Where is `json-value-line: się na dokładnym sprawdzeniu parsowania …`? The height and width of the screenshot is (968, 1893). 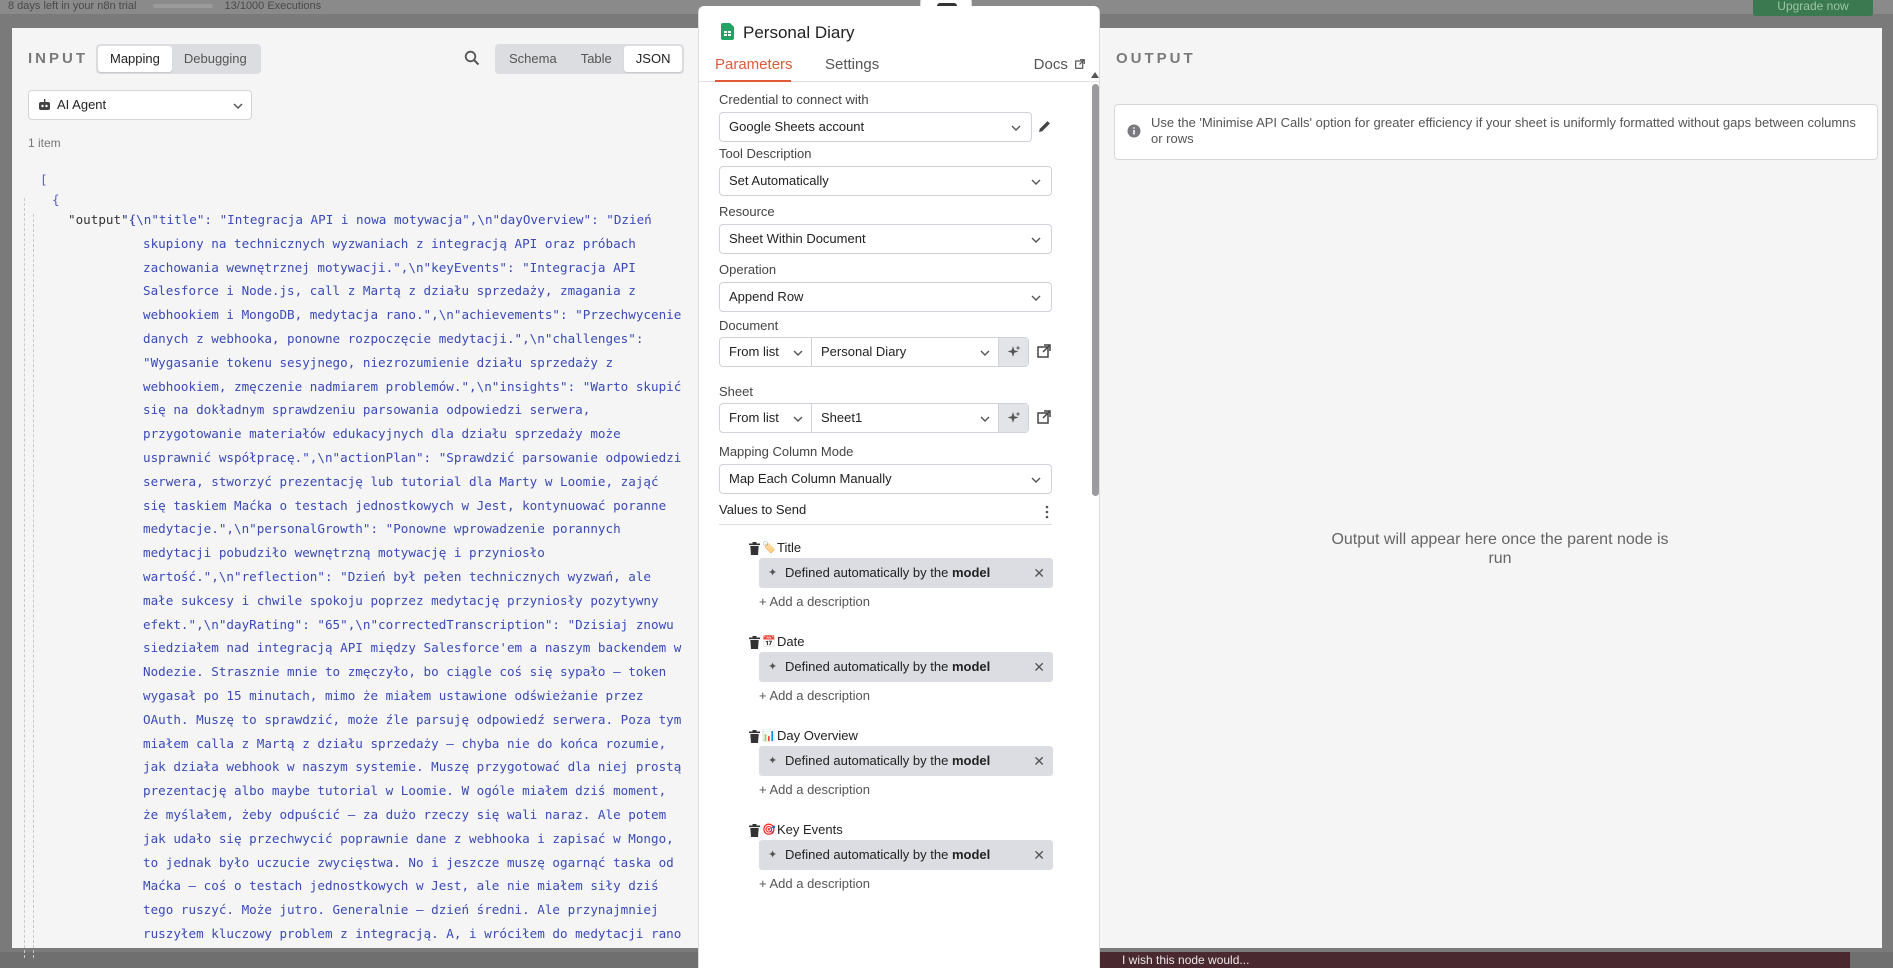 json-value-line: się na dokładnym sprawdzeniu parsowania … is located at coordinates (367, 410).